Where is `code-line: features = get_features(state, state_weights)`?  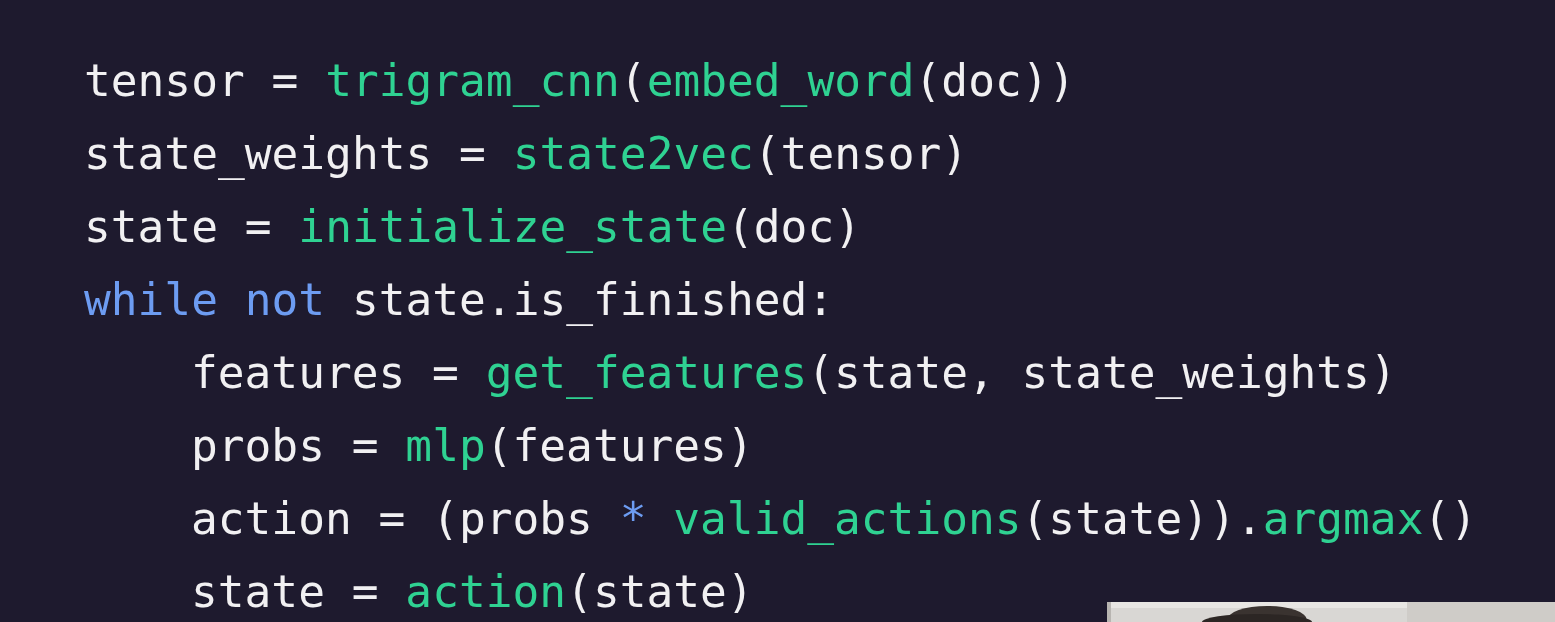
code-line: features = get_features(state, state_weights) is located at coordinates (794, 373).